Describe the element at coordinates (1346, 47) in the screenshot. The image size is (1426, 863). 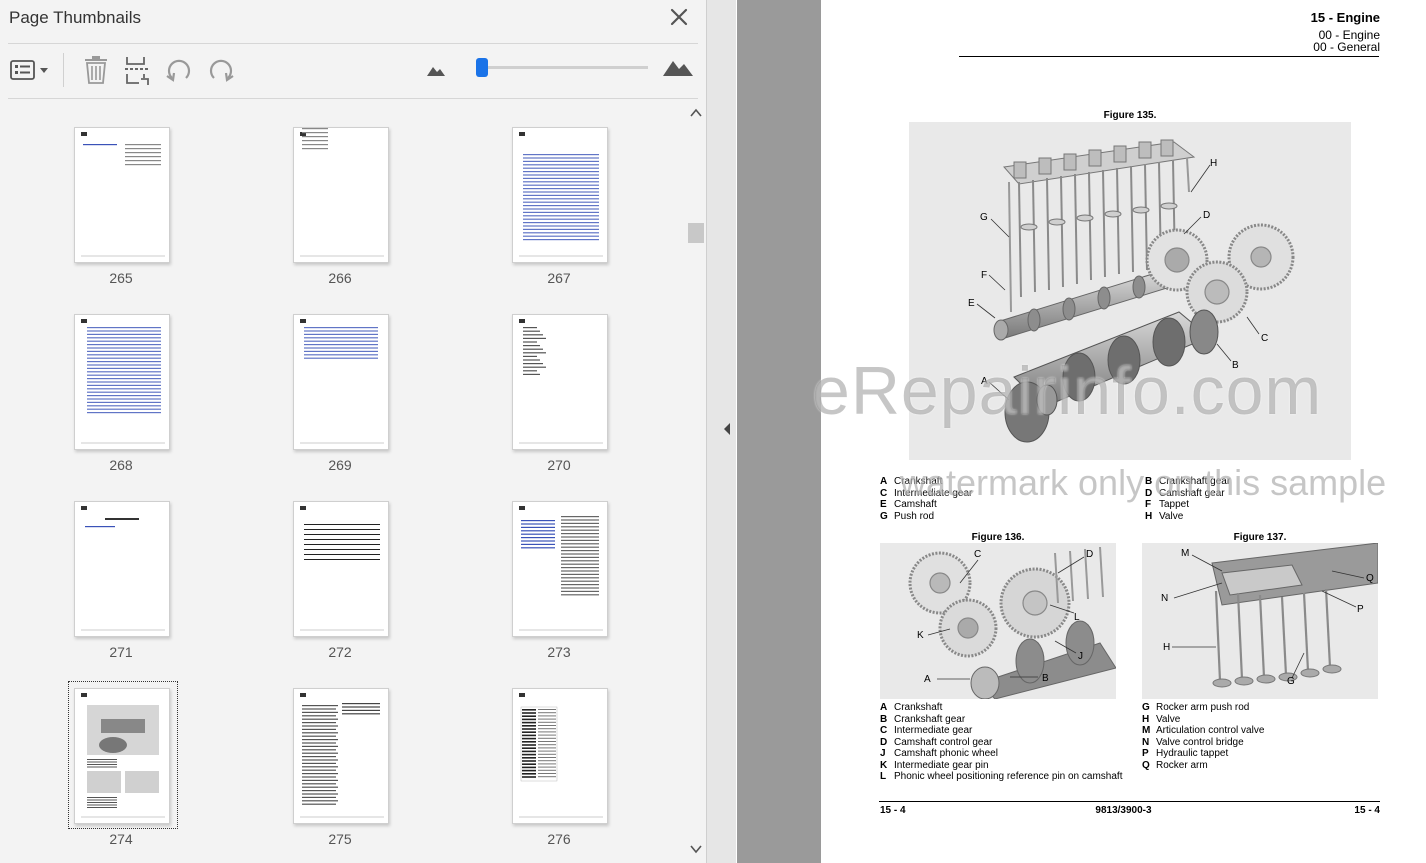
I see `subsection-title: 00 - General` at that location.